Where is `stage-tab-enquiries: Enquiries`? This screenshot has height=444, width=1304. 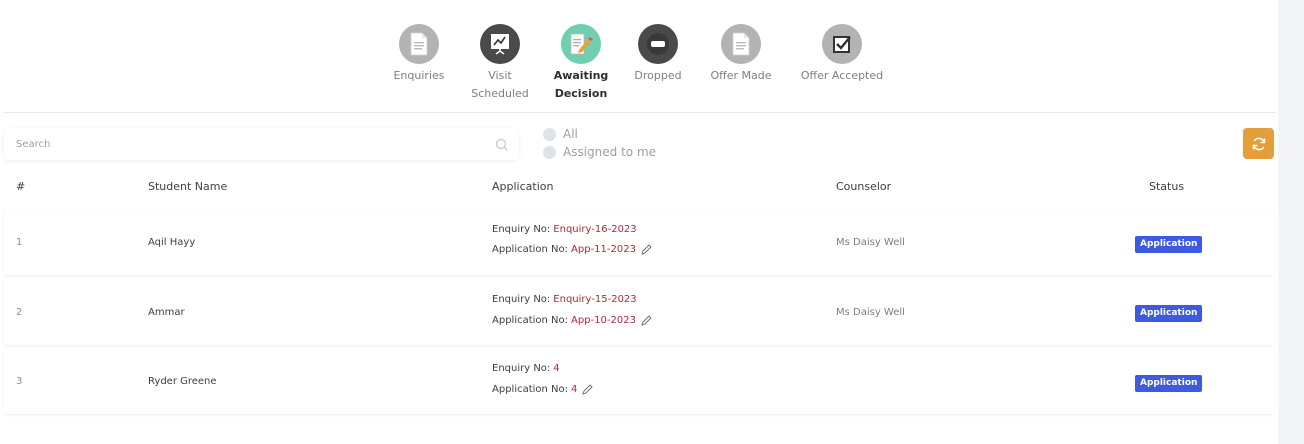
stage-tab-enquiries: Enquiries is located at coordinates (419, 54).